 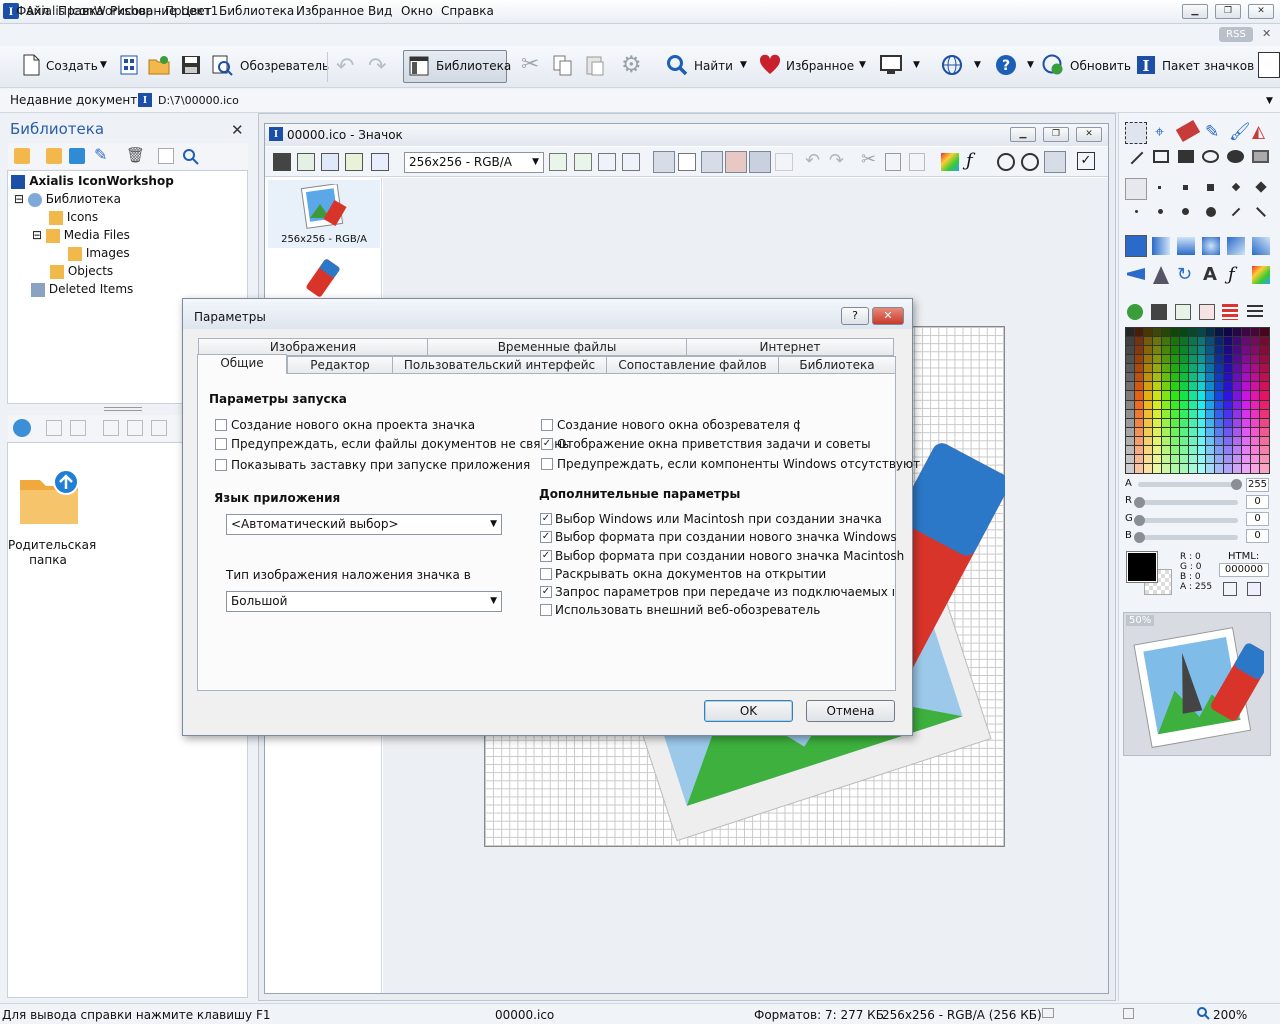 What do you see at coordinates (546, 519) in the screenshot?
I see `extra-checkbox-0: ✓` at bounding box center [546, 519].